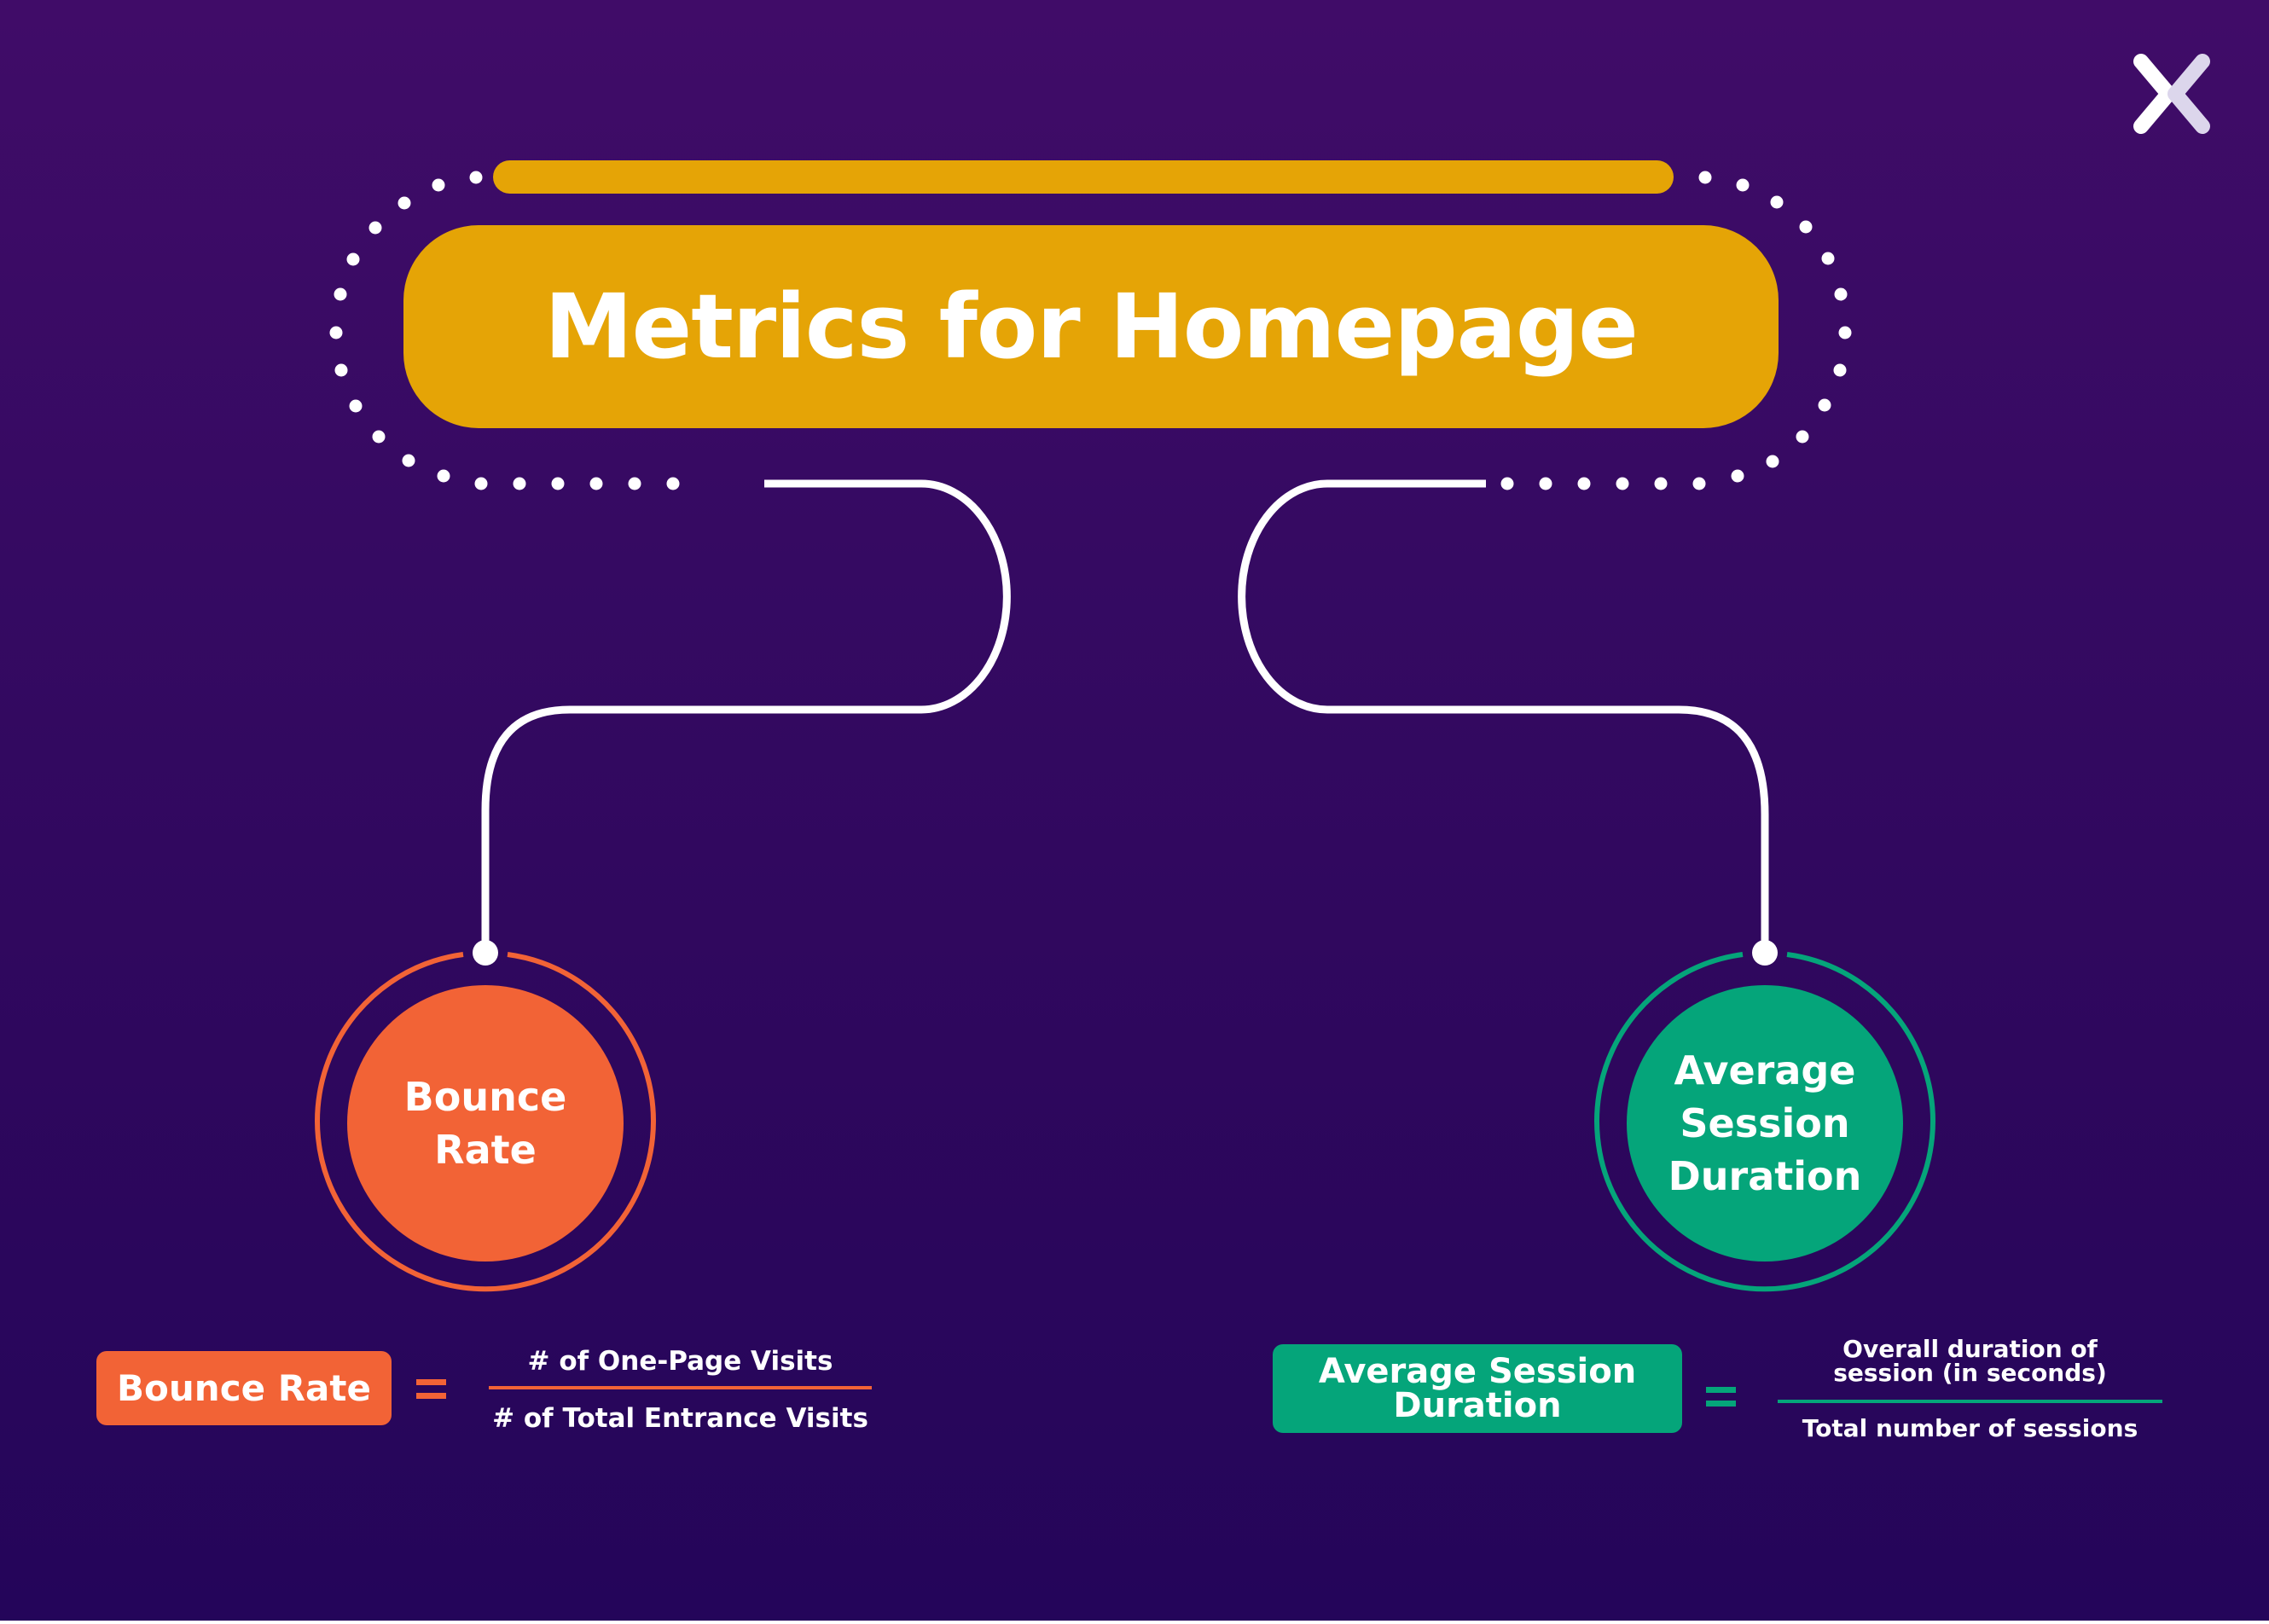 The width and height of the screenshot is (2269, 1624). What do you see at coordinates (680, 1418) in the screenshot?
I see `bounce-denominator: # of Total Entrance Visits` at bounding box center [680, 1418].